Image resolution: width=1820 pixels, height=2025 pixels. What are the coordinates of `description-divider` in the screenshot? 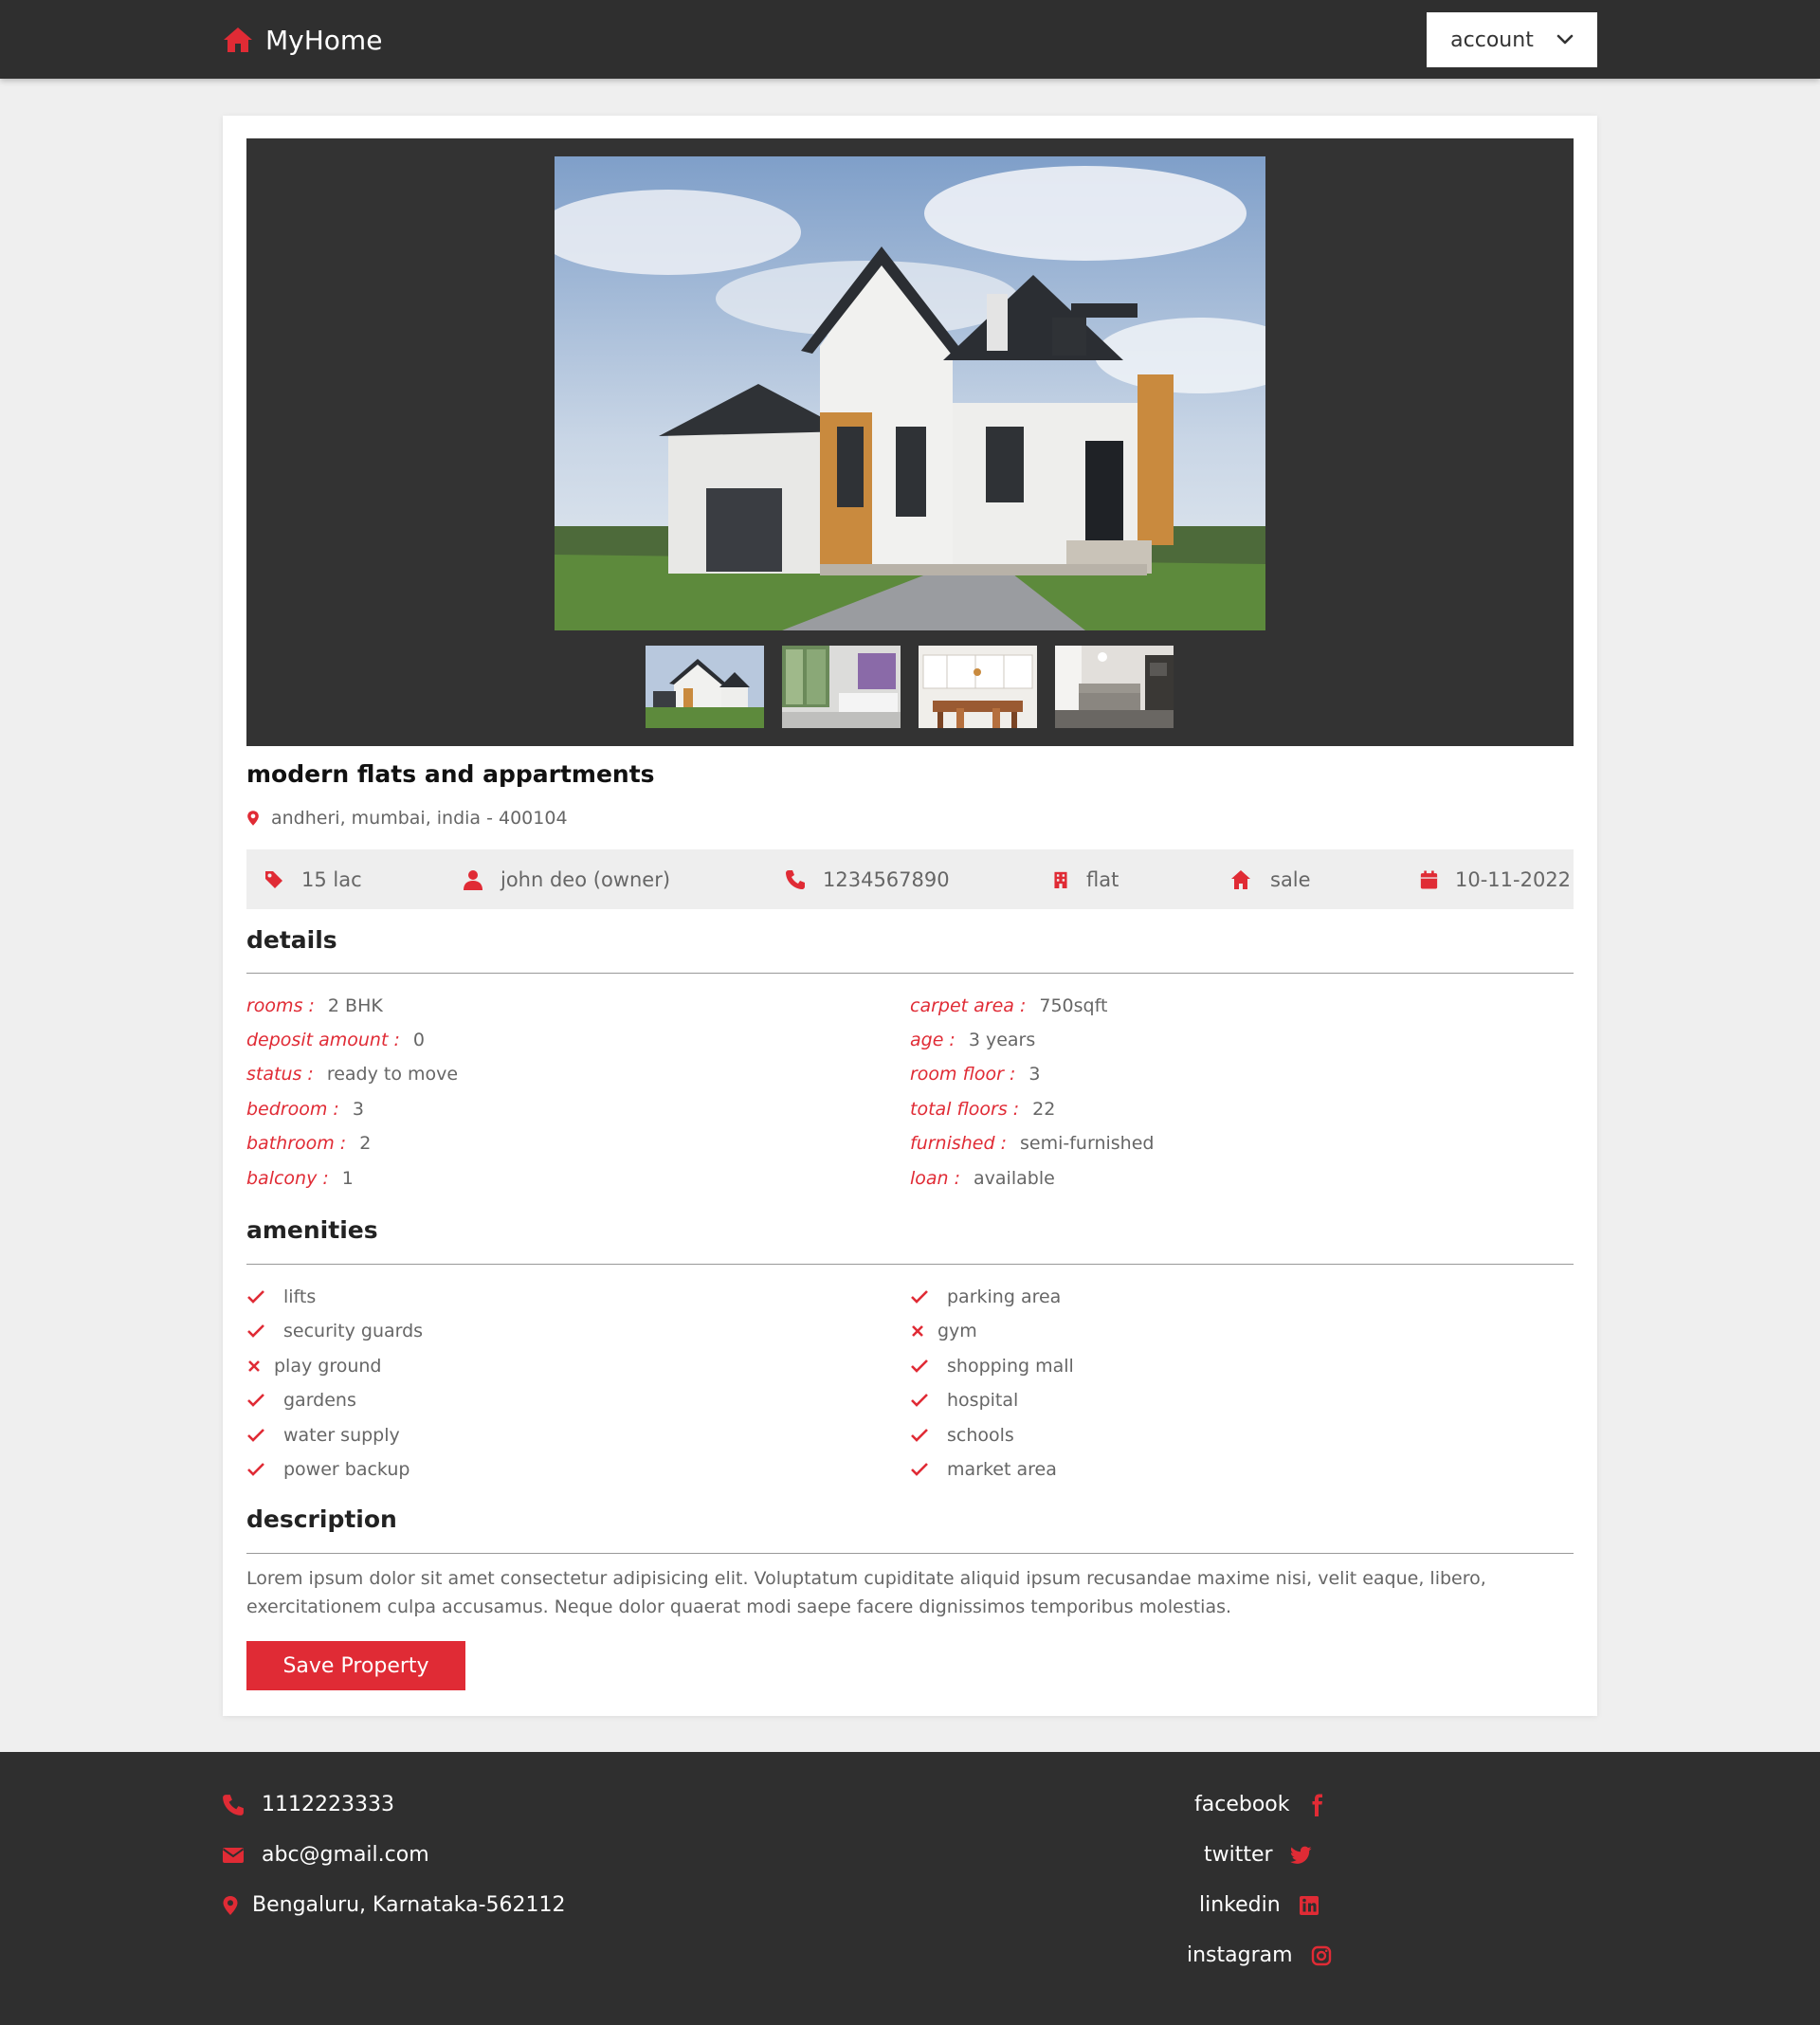 It's located at (910, 1553).